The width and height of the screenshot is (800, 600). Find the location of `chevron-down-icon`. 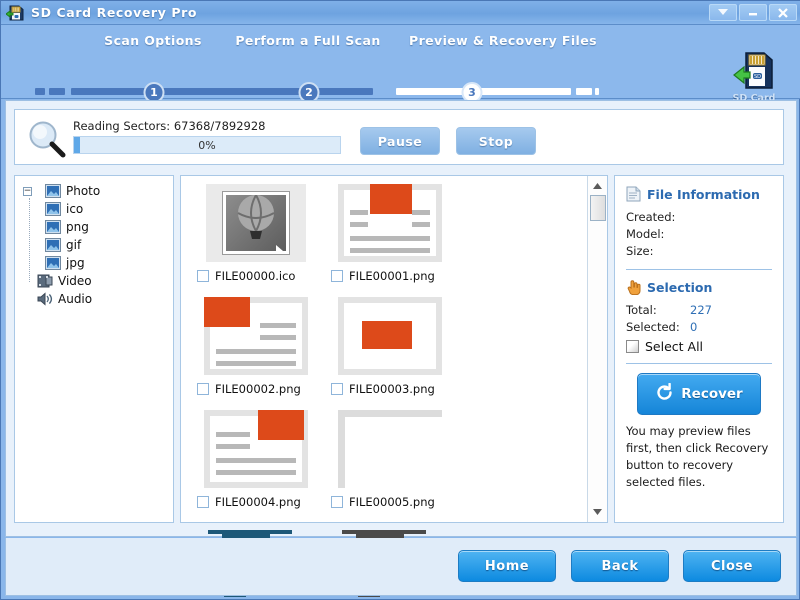

chevron-down-icon is located at coordinates (723, 12).